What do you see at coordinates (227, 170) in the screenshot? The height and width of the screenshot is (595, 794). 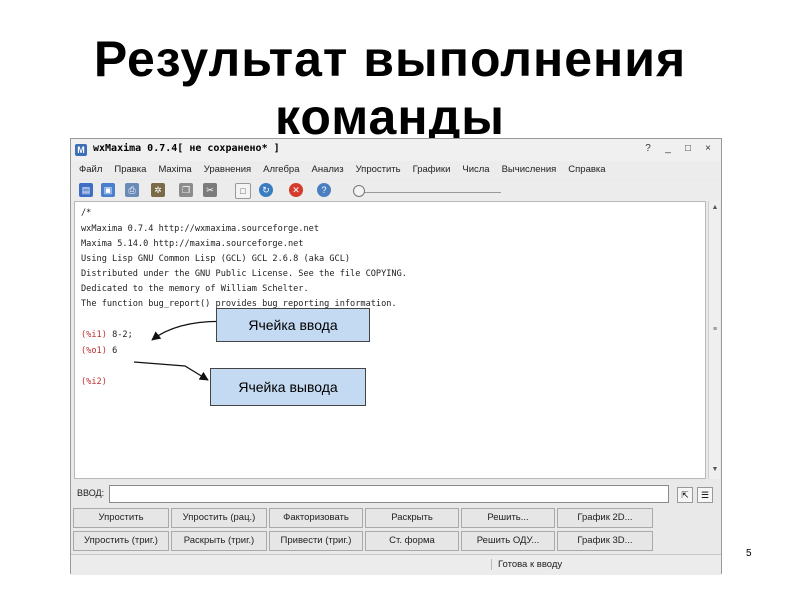 I see `menu-equations: Уравнения` at bounding box center [227, 170].